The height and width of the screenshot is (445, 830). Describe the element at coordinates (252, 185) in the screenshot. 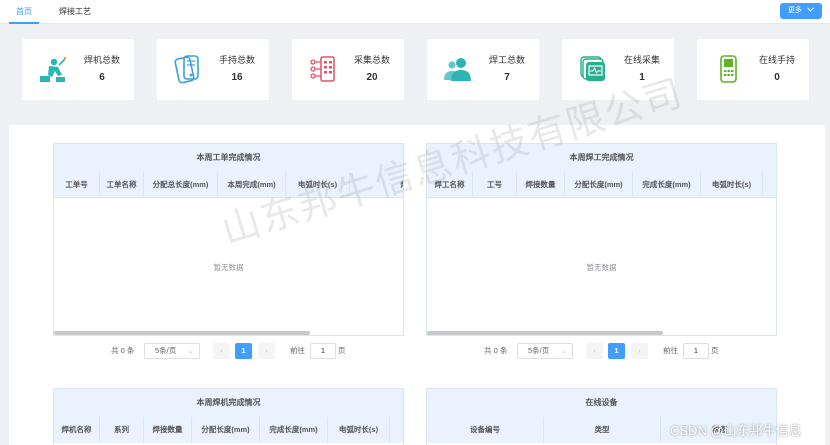

I see `column-header: 本周完成(mm)` at that location.